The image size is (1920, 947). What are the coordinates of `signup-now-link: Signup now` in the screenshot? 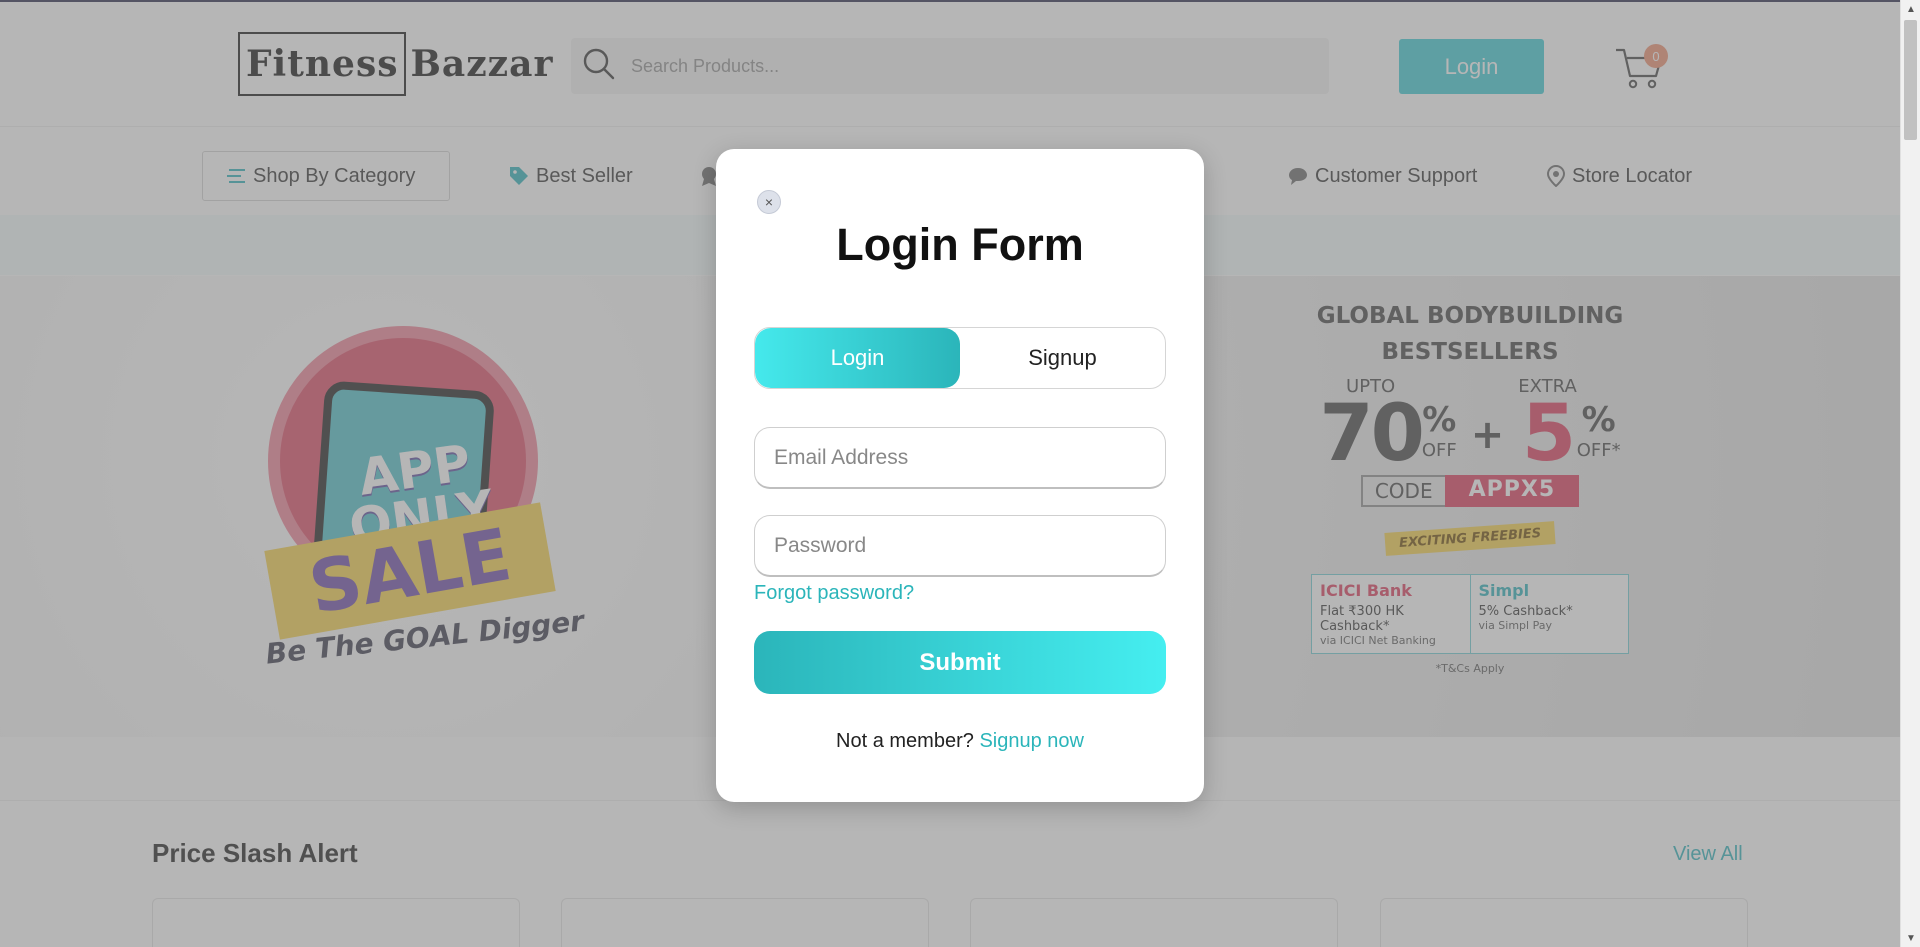 It's located at (1031, 741).